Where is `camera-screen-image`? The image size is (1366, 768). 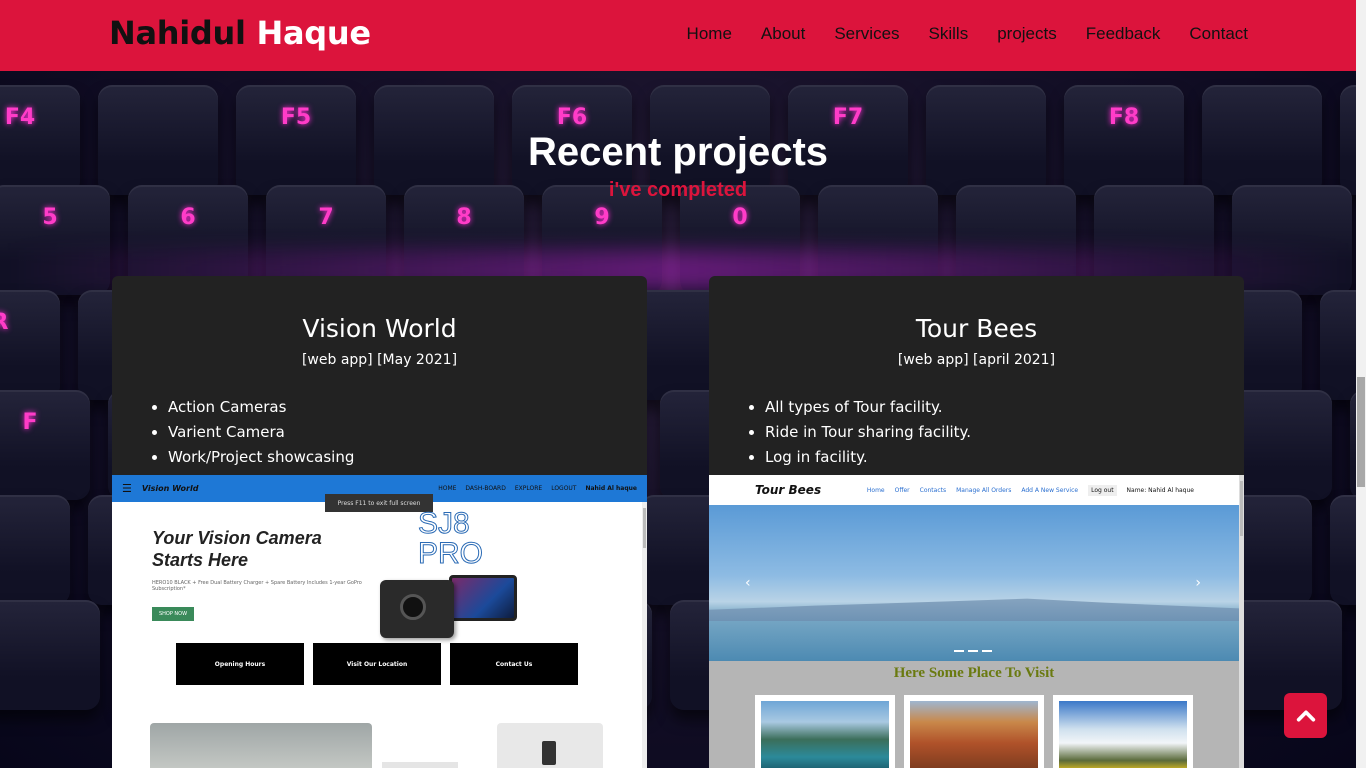
camera-screen-image is located at coordinates (483, 598).